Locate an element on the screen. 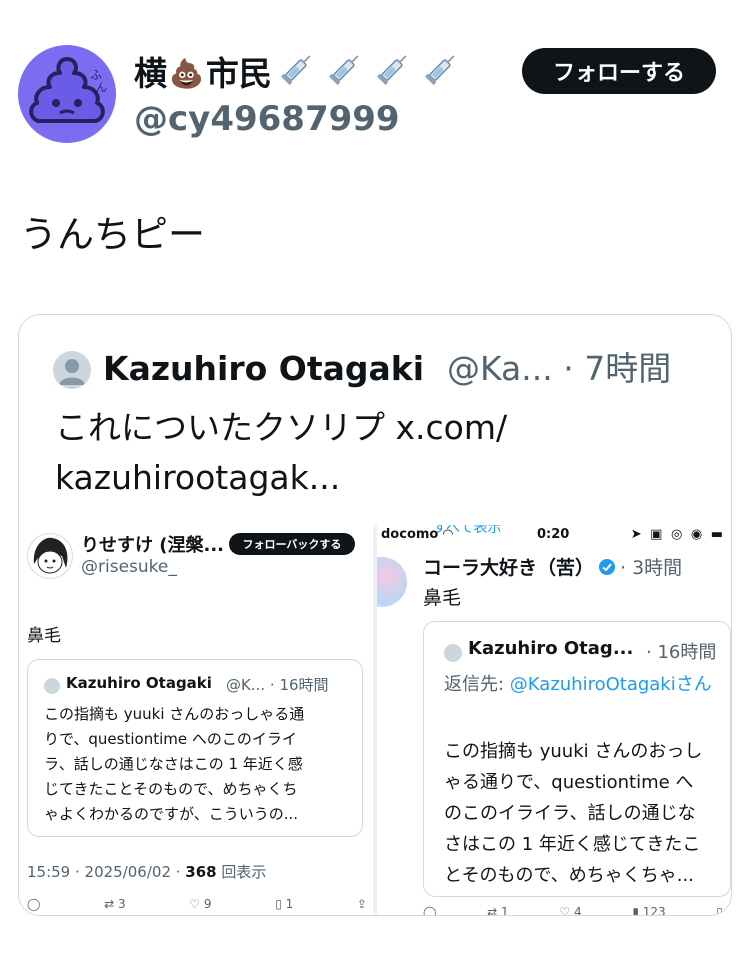 The width and height of the screenshot is (750, 963). author-display-name: 横 💩 市民 is located at coordinates (299, 73).